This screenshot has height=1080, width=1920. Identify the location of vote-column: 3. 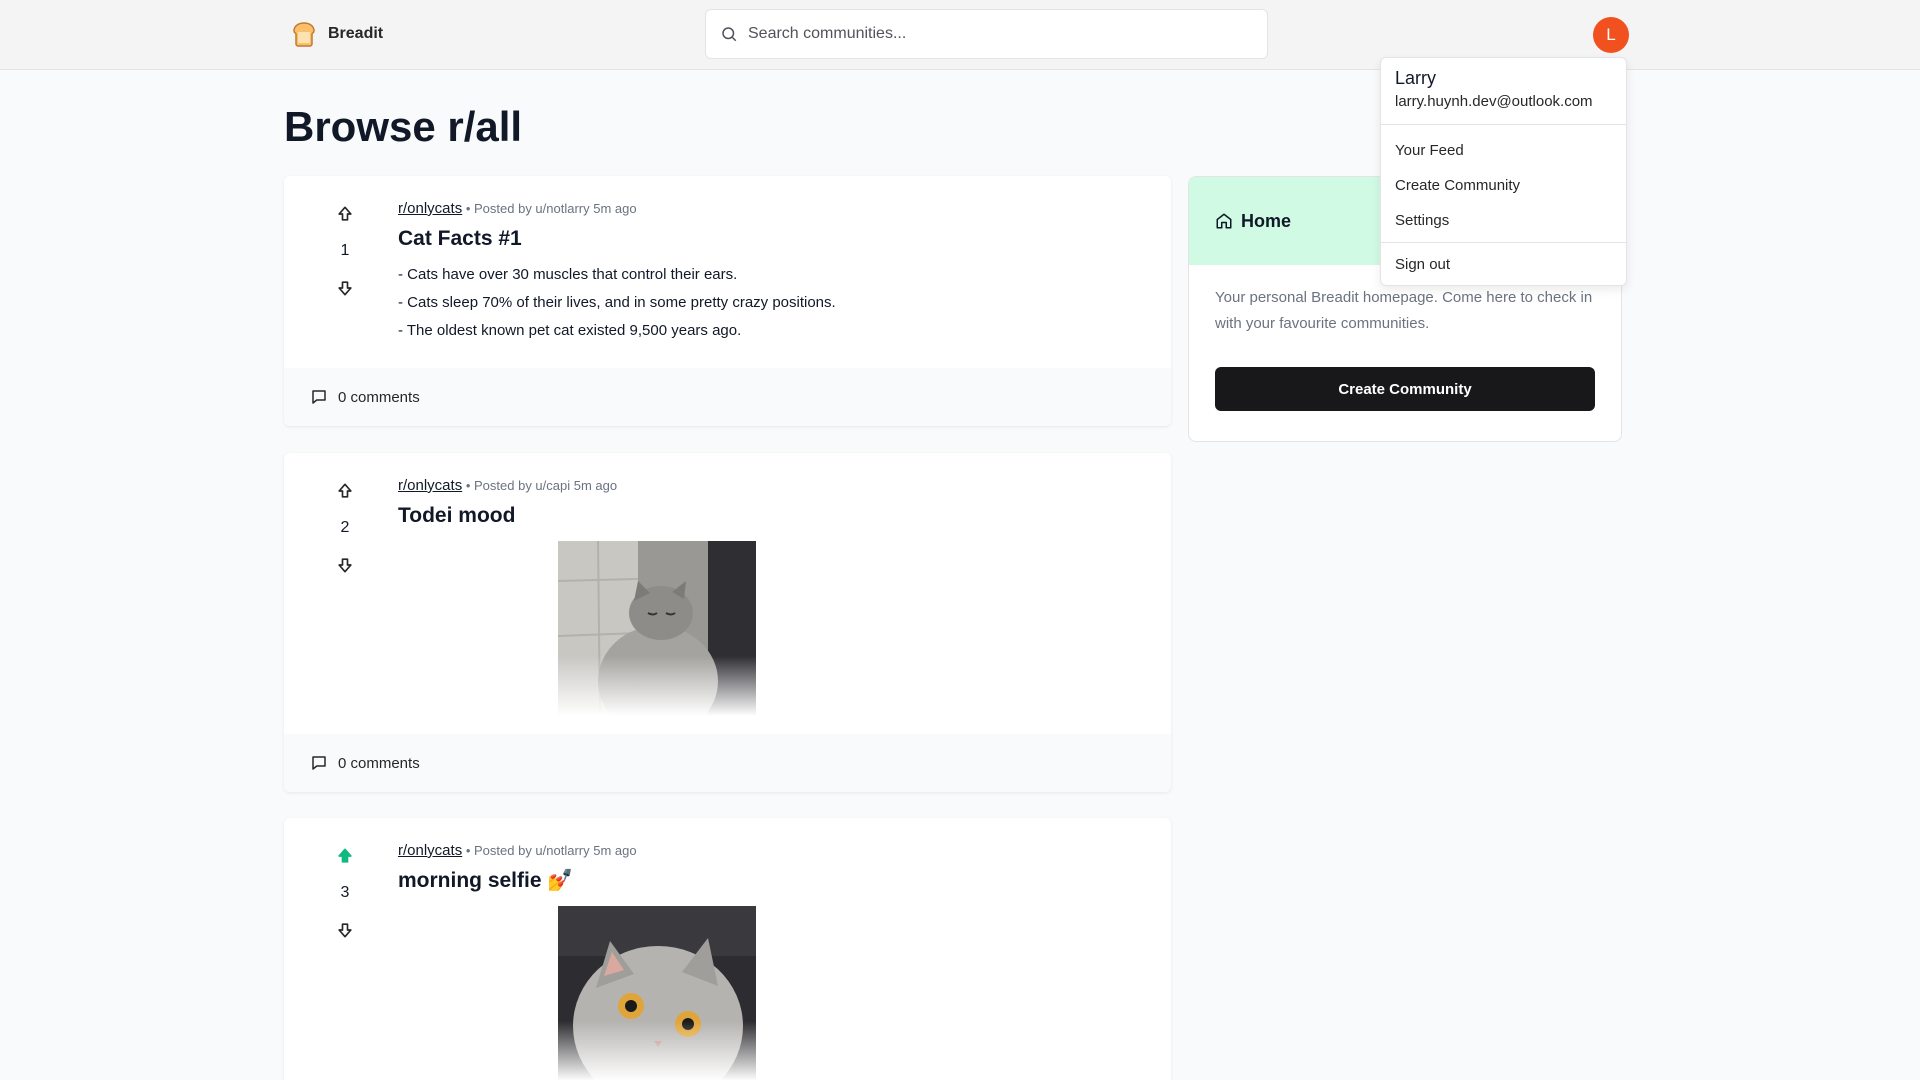
(345, 893).